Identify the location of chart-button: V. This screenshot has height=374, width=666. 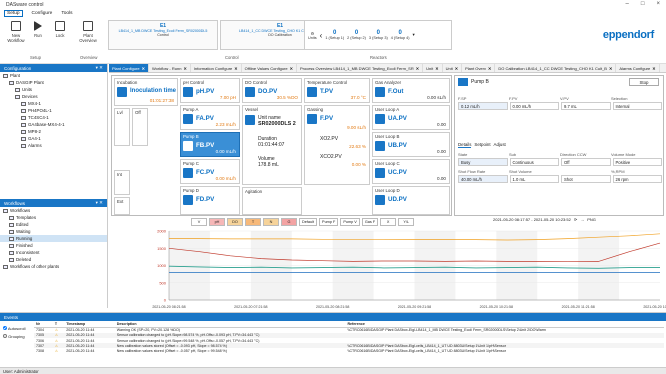
(199, 221).